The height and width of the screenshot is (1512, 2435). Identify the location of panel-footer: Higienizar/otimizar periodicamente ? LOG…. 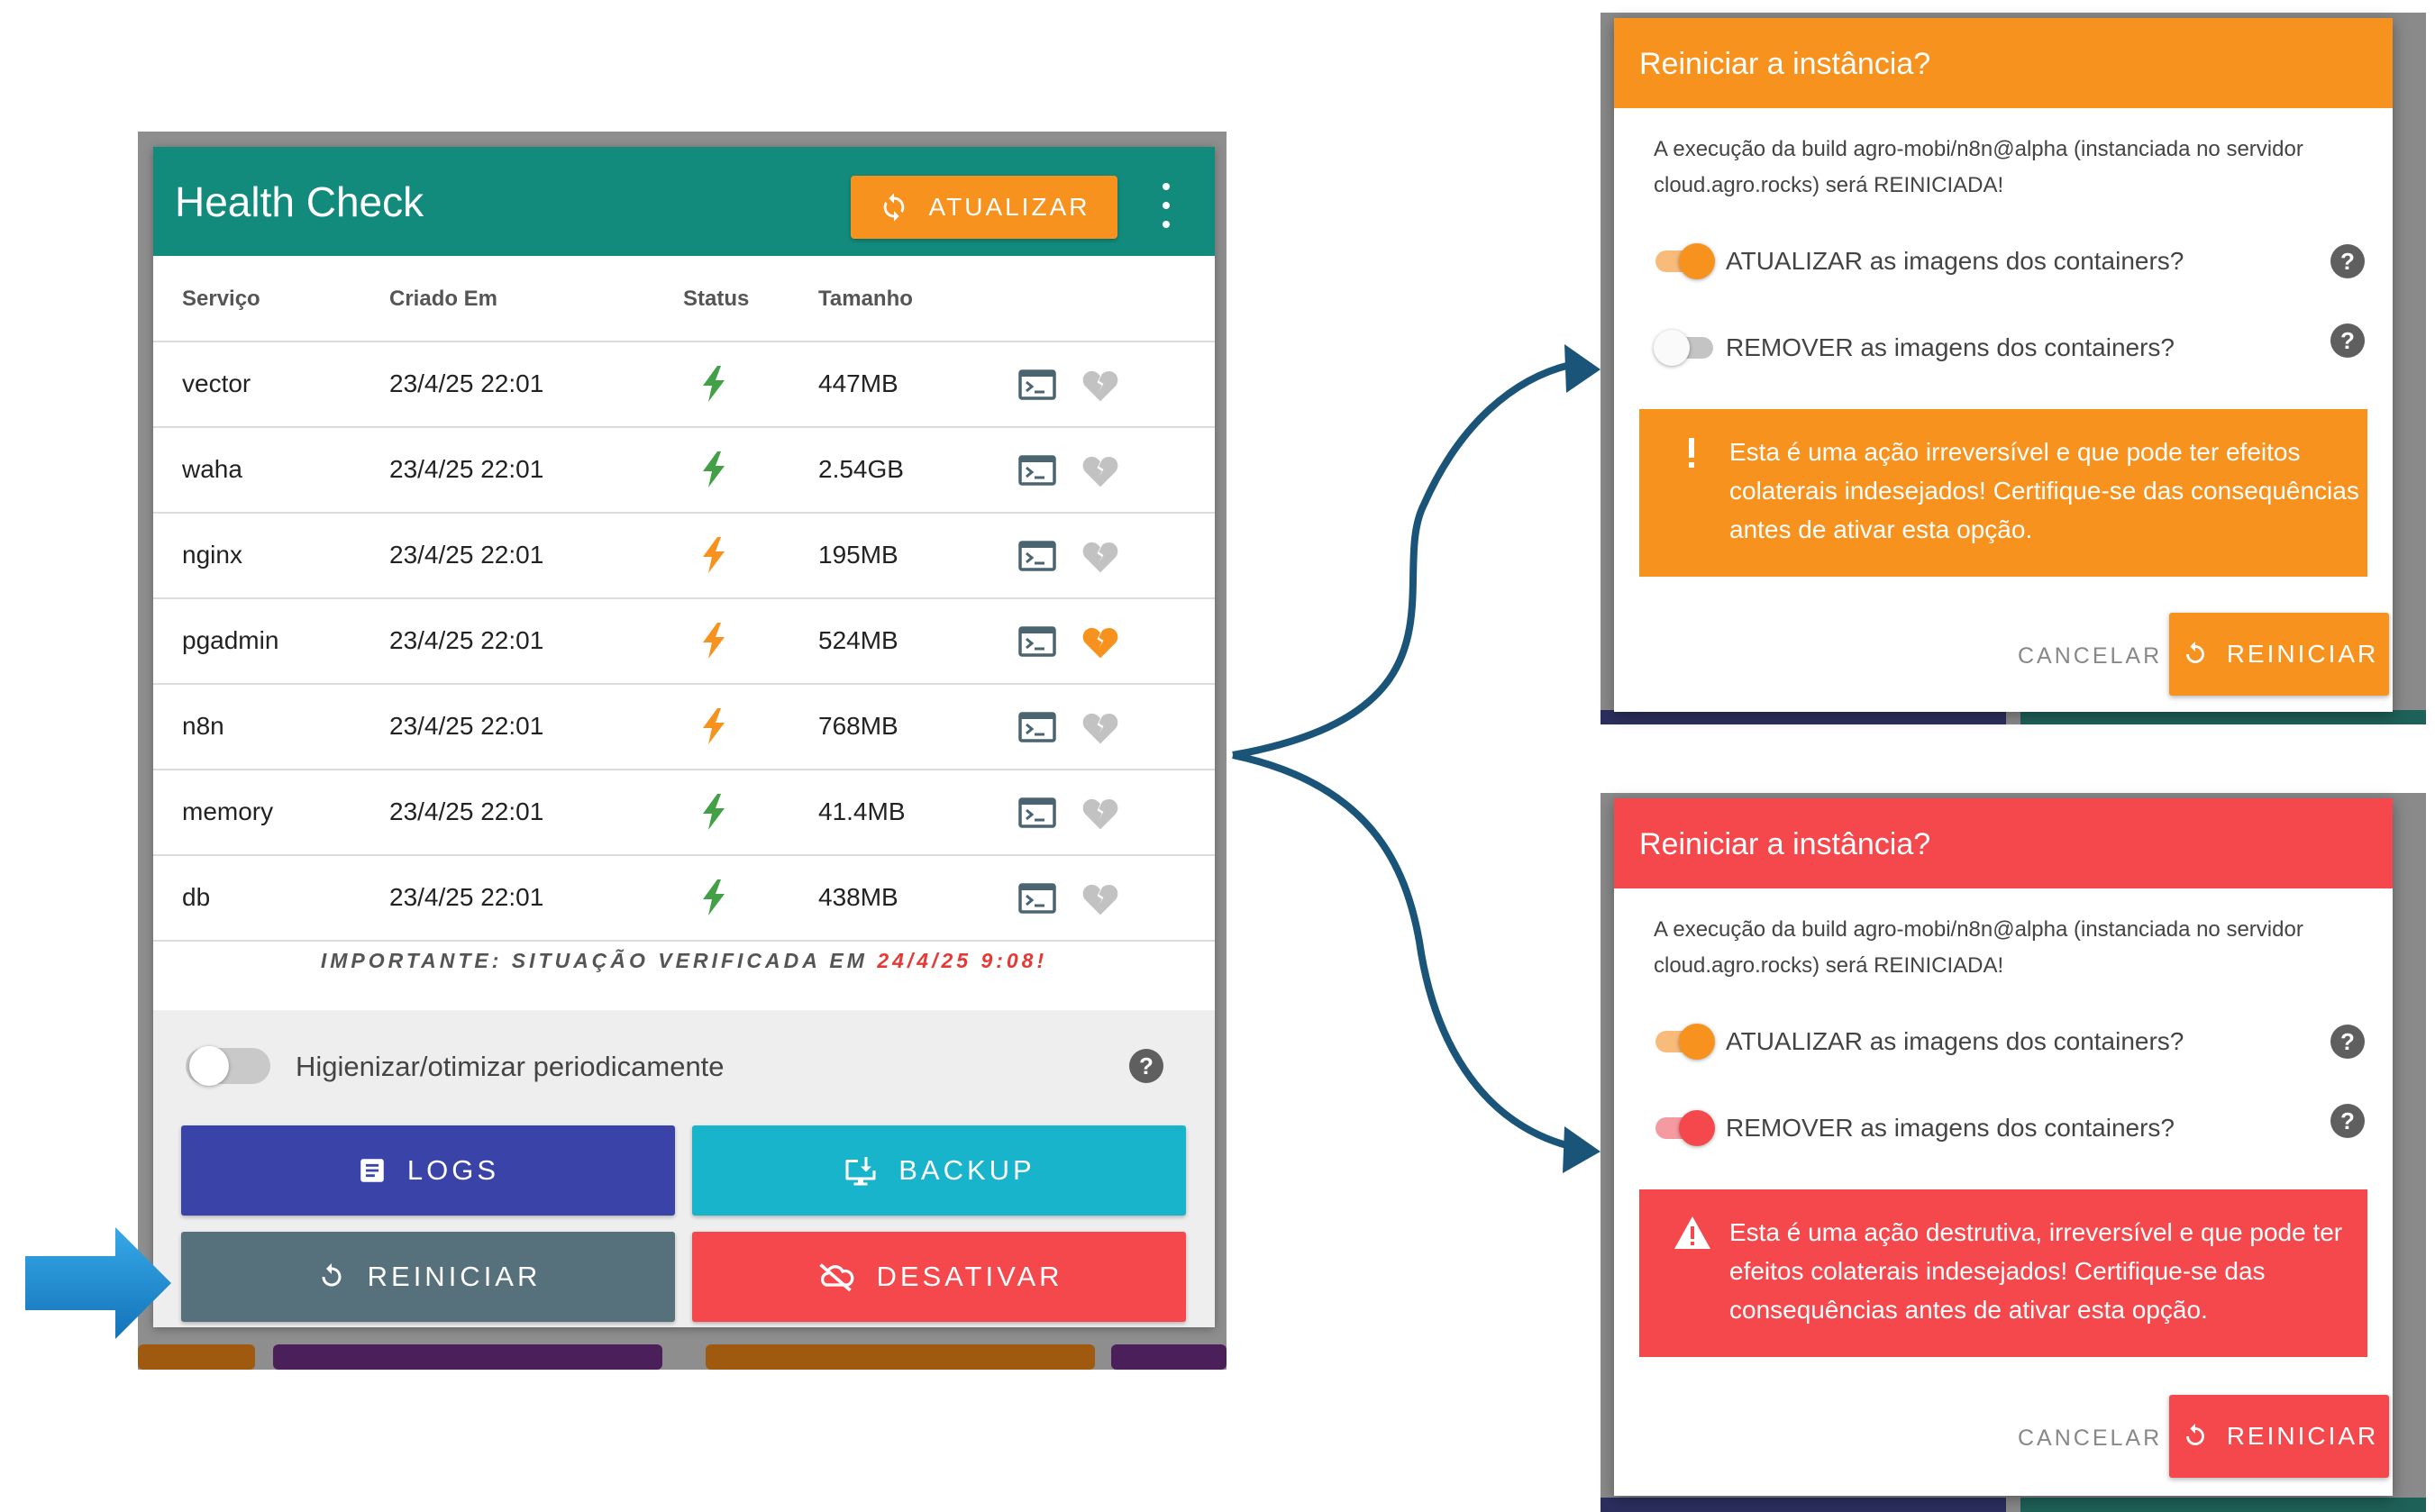
(684, 1168).